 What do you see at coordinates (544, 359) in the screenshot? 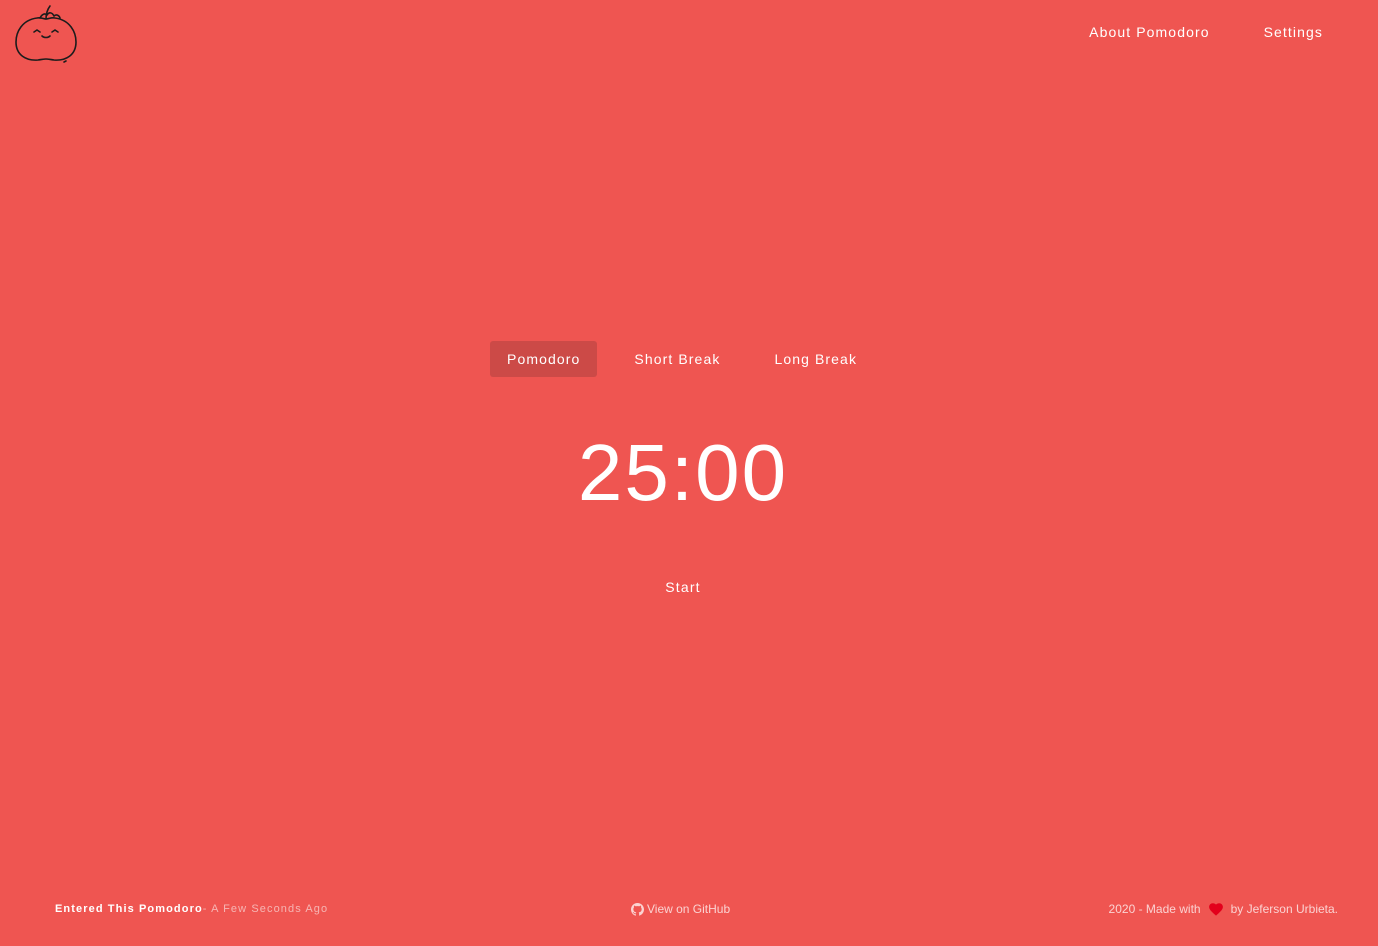
I see `tab-pomodoro: Pomodoro` at bounding box center [544, 359].